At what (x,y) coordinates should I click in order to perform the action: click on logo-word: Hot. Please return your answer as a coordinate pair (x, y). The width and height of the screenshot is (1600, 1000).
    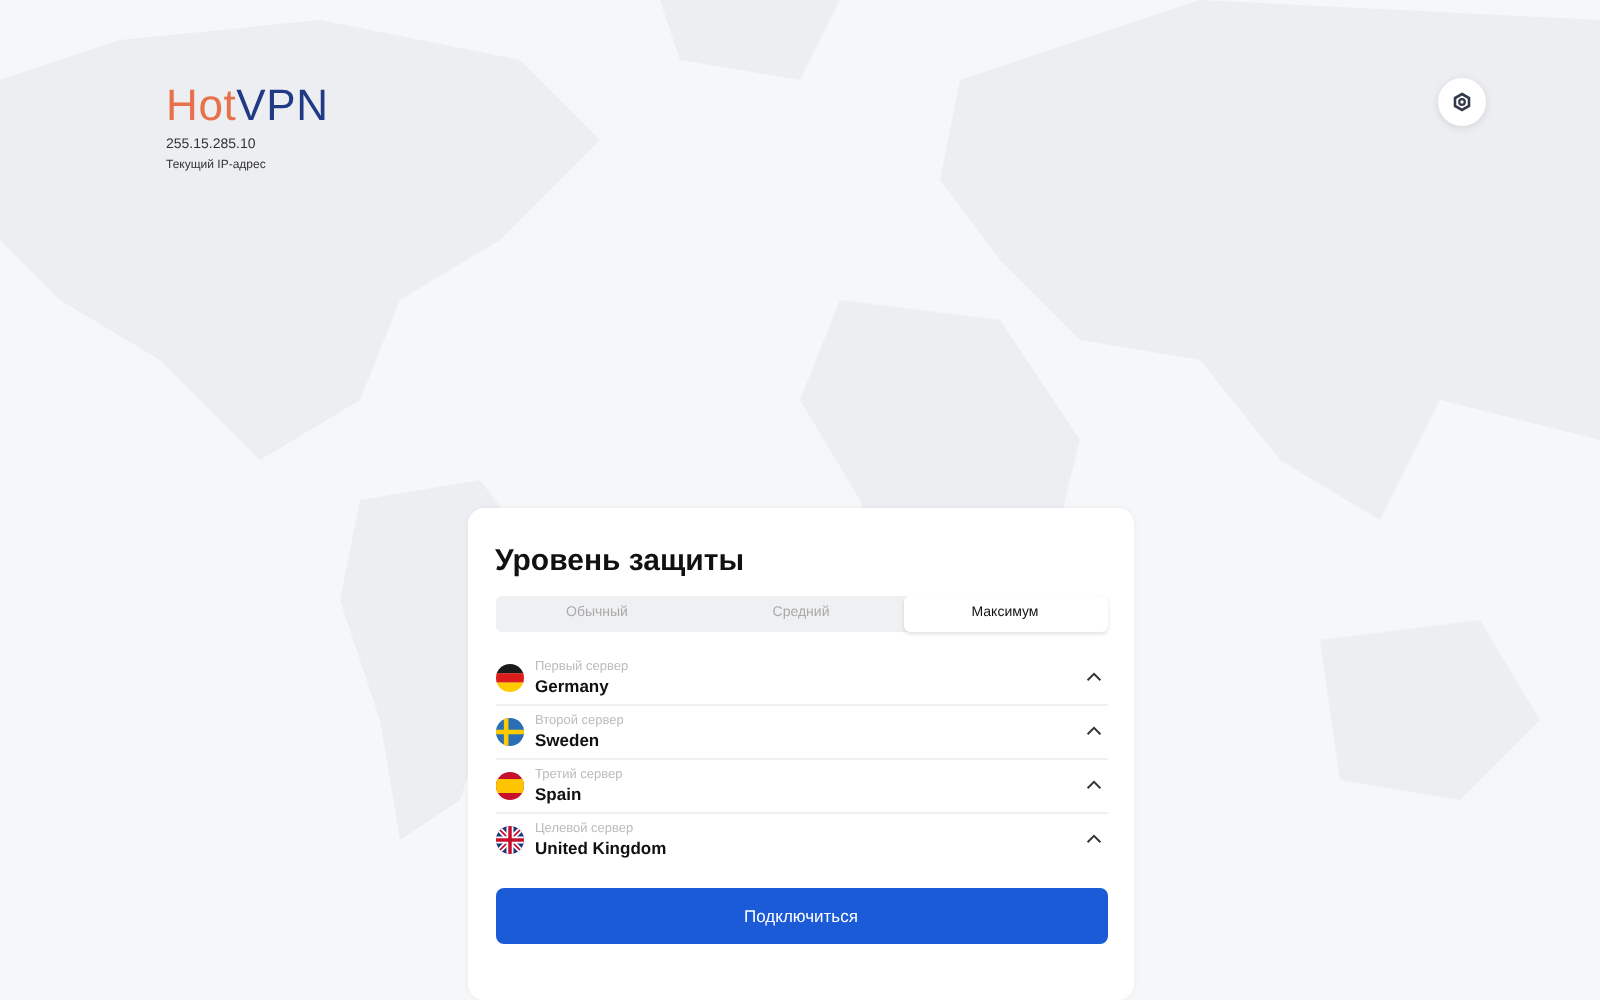
    Looking at the image, I should click on (201, 105).